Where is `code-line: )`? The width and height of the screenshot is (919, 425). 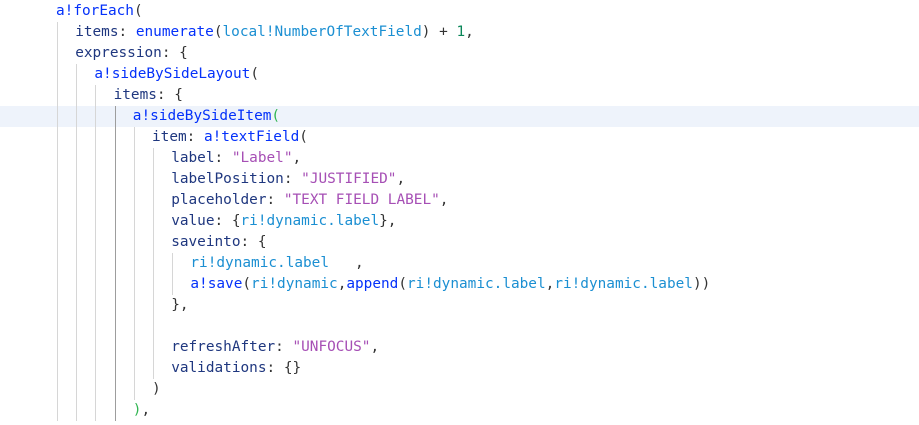 code-line: ) is located at coordinates (459, 389).